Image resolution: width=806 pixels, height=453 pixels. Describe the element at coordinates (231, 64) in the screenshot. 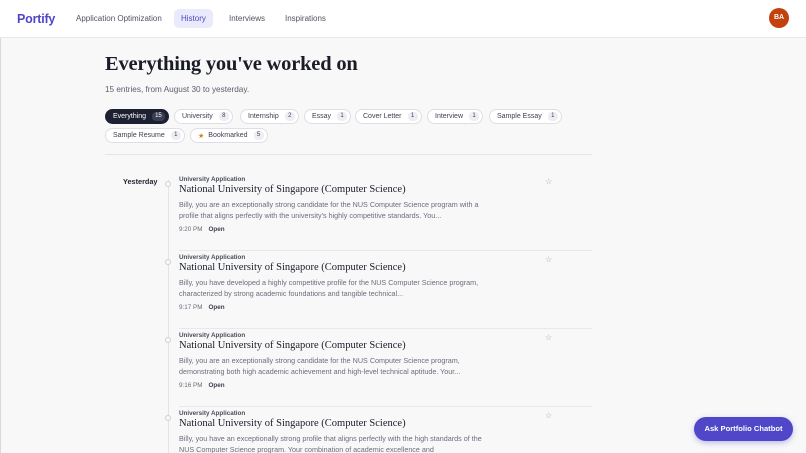

I see `page-title: Everything you've worked on` at that location.